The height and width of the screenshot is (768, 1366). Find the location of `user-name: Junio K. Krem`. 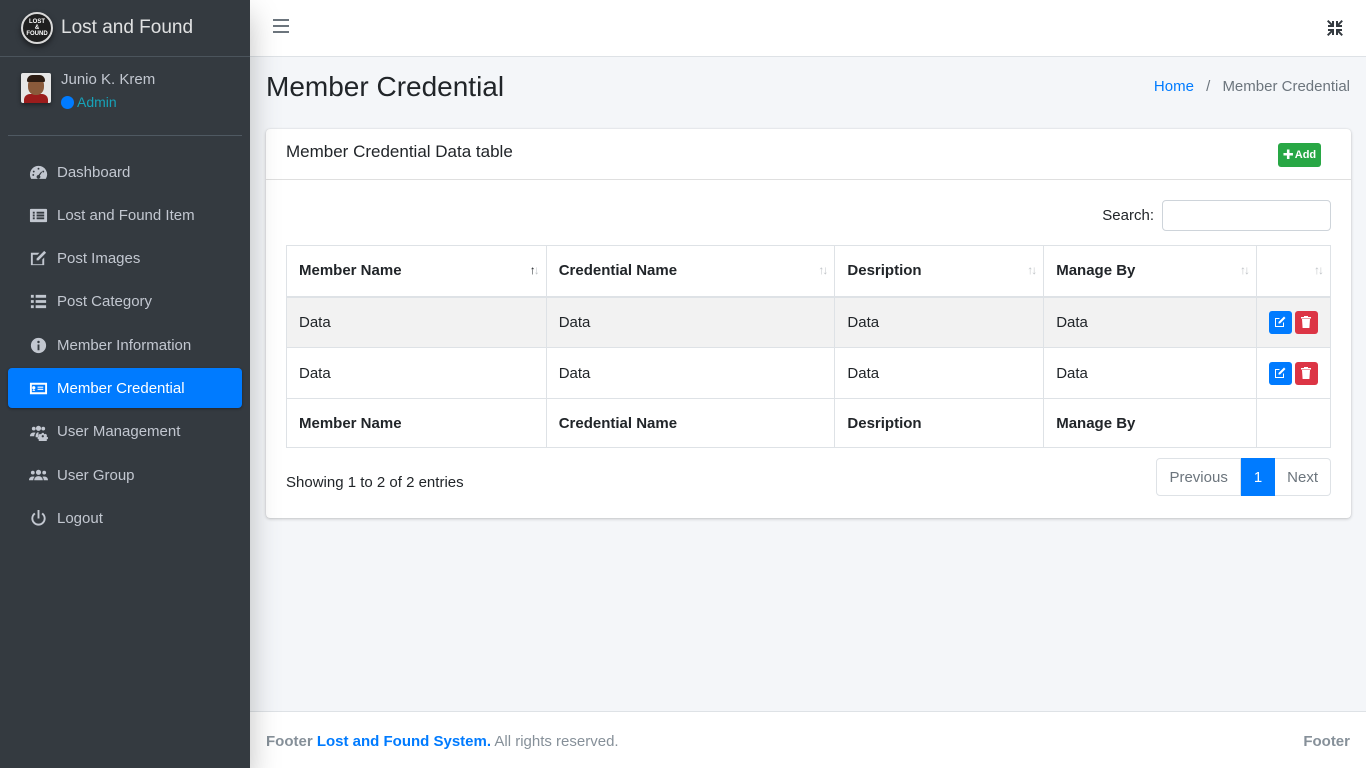

user-name: Junio K. Krem is located at coordinates (108, 79).